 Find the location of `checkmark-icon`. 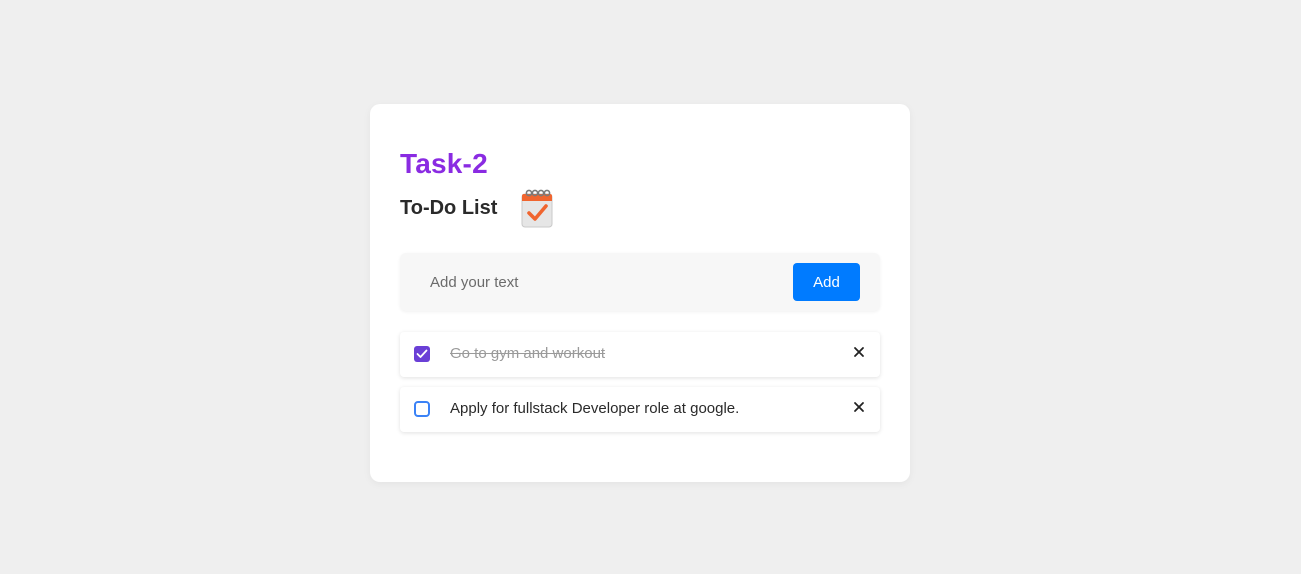

checkmark-icon is located at coordinates (422, 353).